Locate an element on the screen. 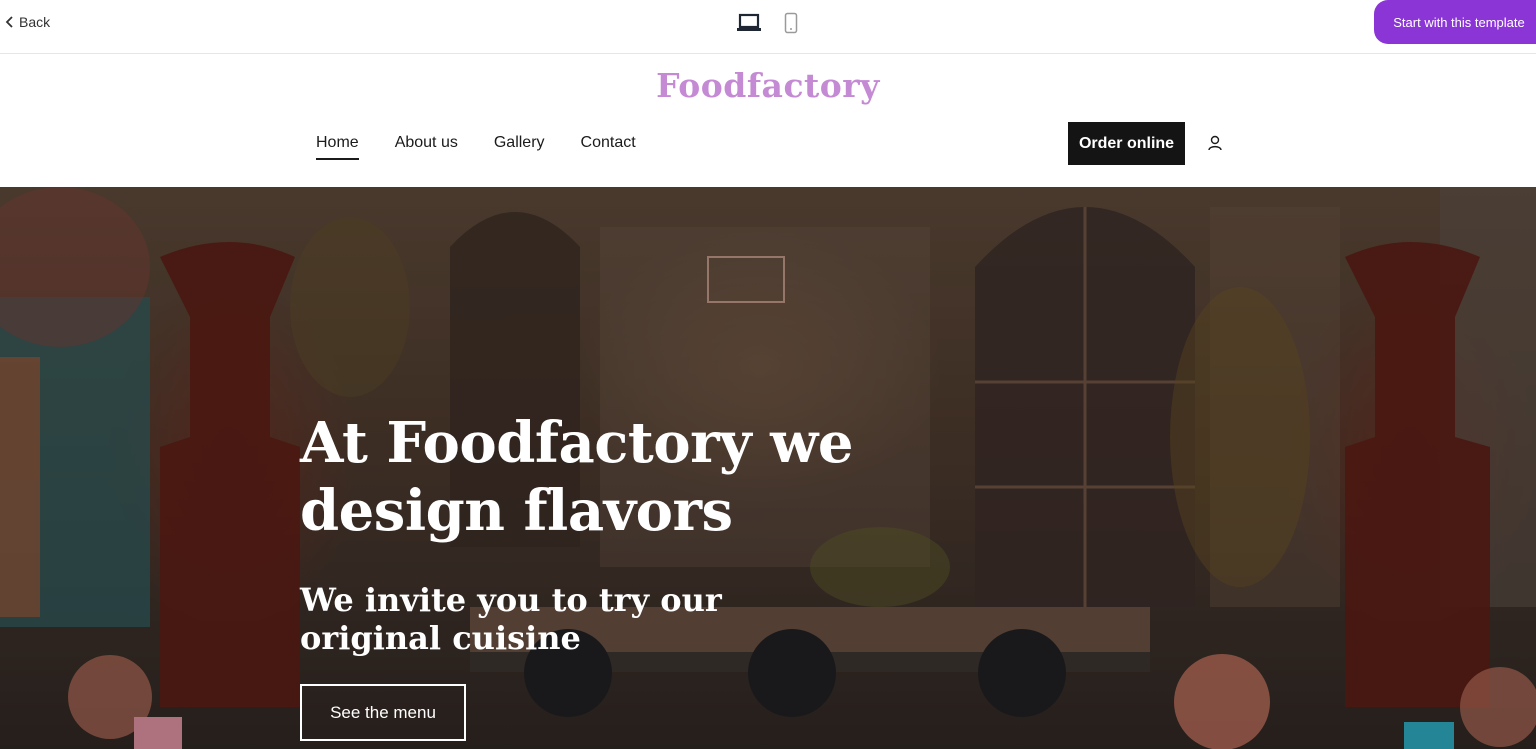 This screenshot has height=749, width=1536. site-logo: Foodfactory is located at coordinates (768, 85).